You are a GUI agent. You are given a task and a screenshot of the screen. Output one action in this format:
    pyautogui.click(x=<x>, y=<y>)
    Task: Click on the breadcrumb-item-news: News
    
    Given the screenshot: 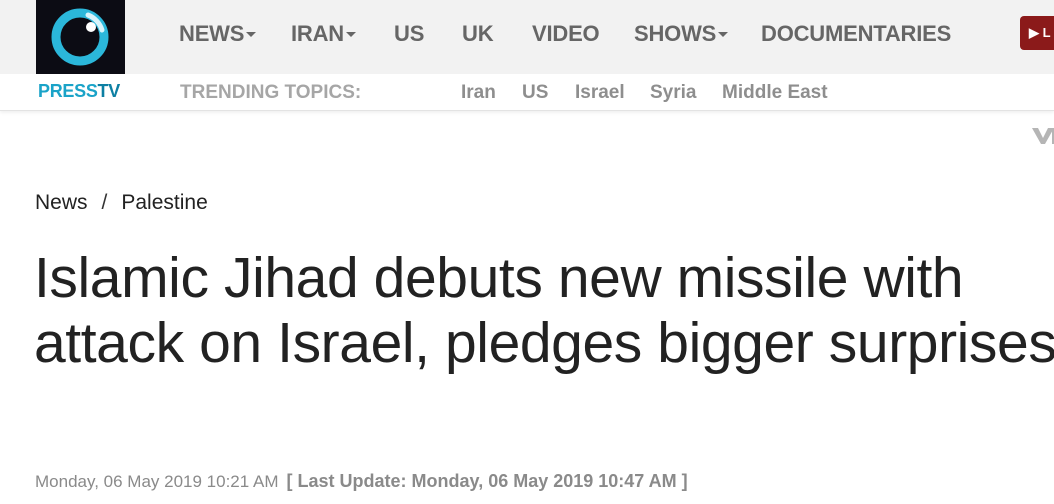 What is the action you would take?
    pyautogui.click(x=61, y=202)
    